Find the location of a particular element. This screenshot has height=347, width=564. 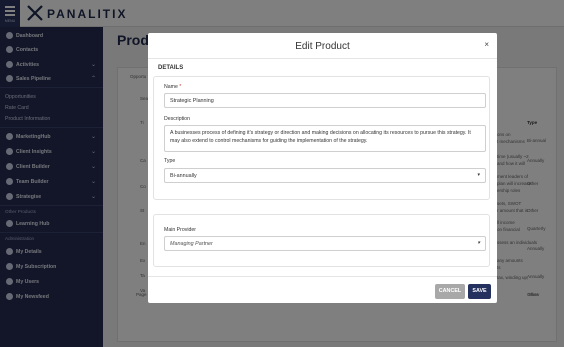

provider-panel: Main Provider Managing Partner ▾ is located at coordinates (321, 240).